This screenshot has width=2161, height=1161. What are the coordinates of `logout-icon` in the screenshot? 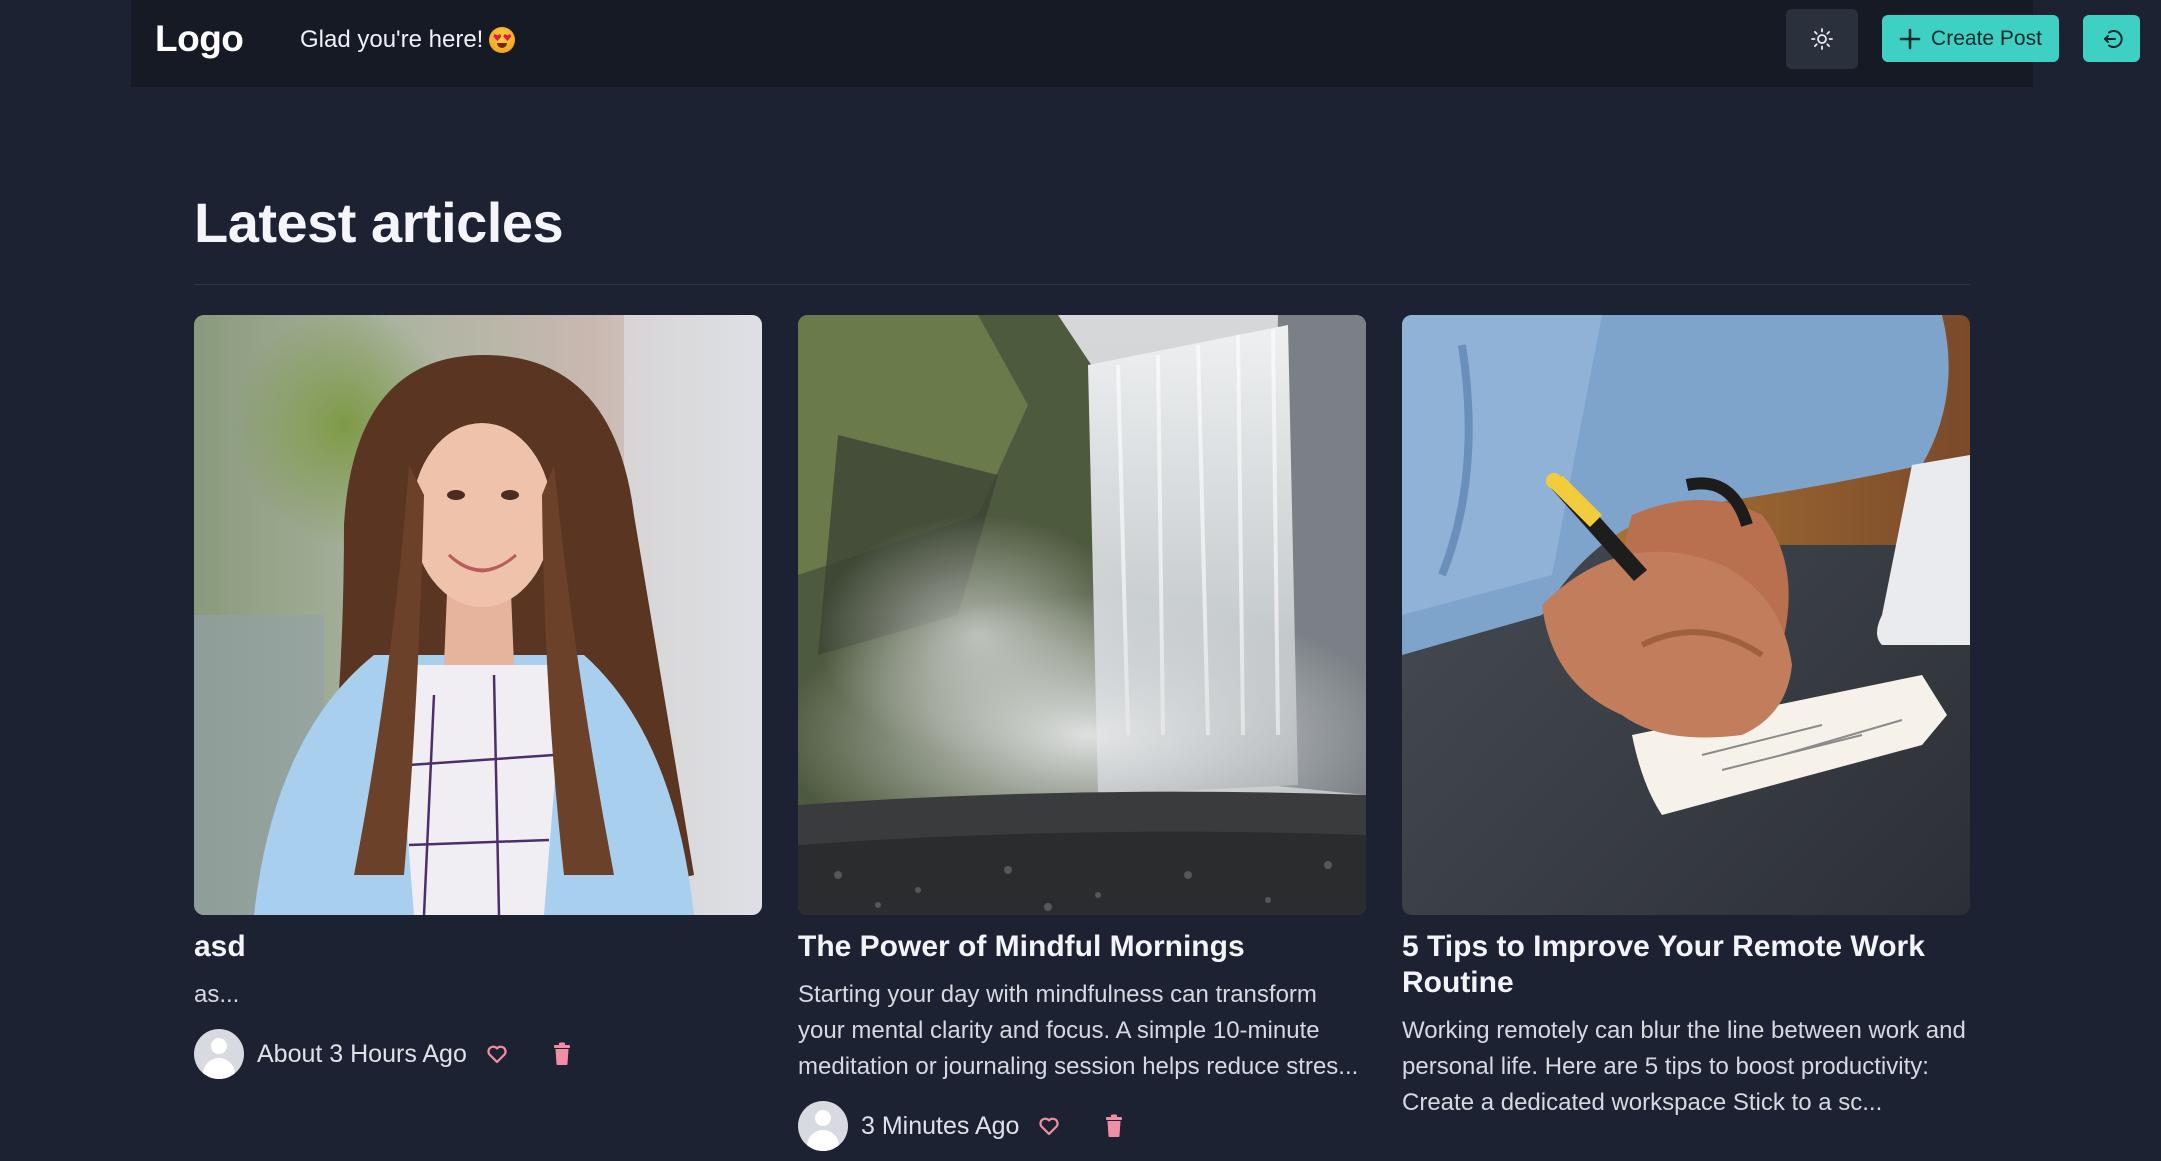 It's located at (2113, 38).